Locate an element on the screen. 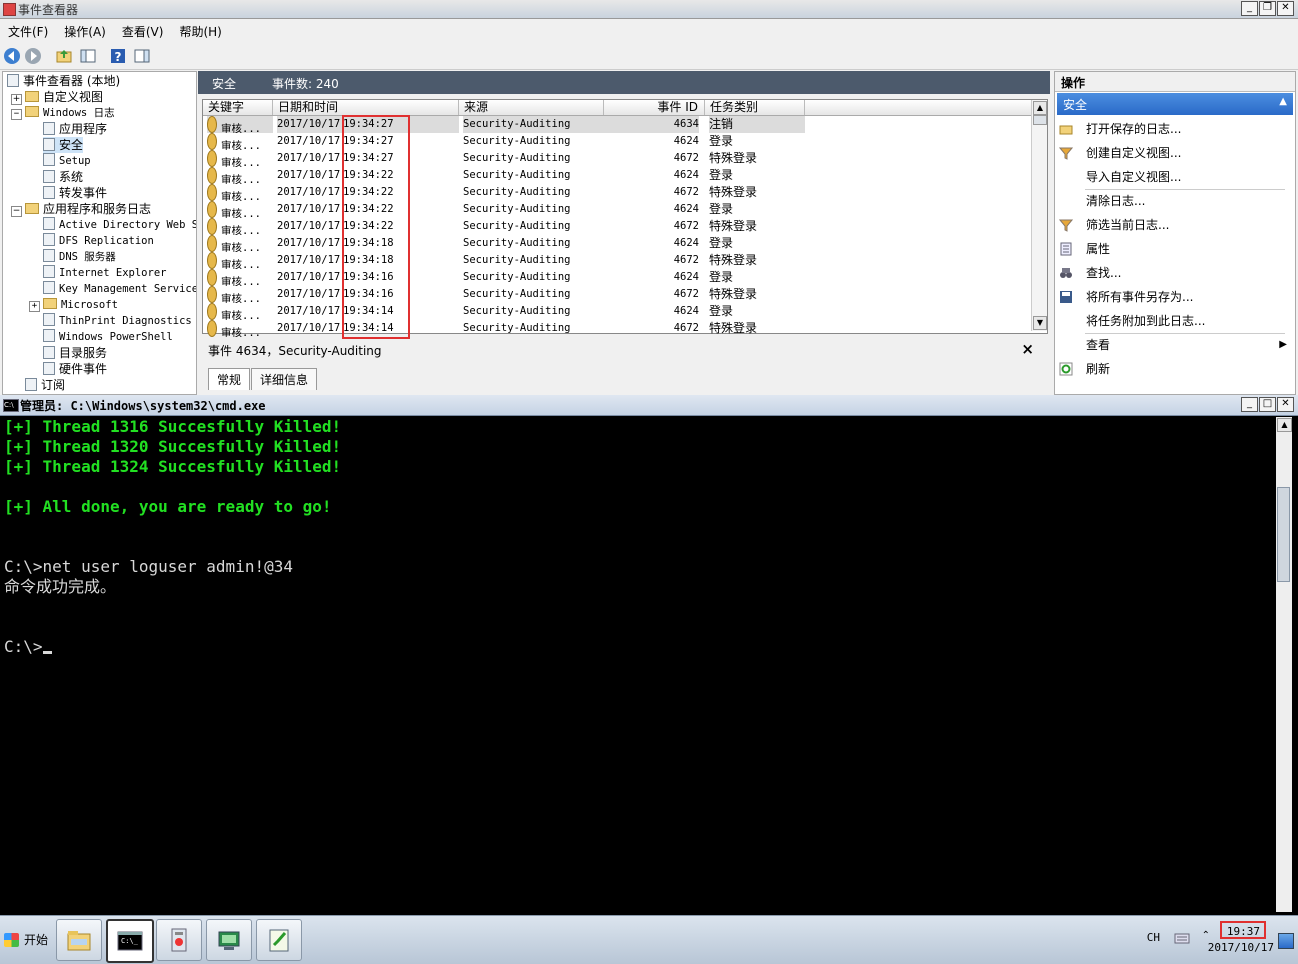 Image resolution: width=1298 pixels, height=964 pixels. menu-help: 帮助(H) is located at coordinates (200, 31).